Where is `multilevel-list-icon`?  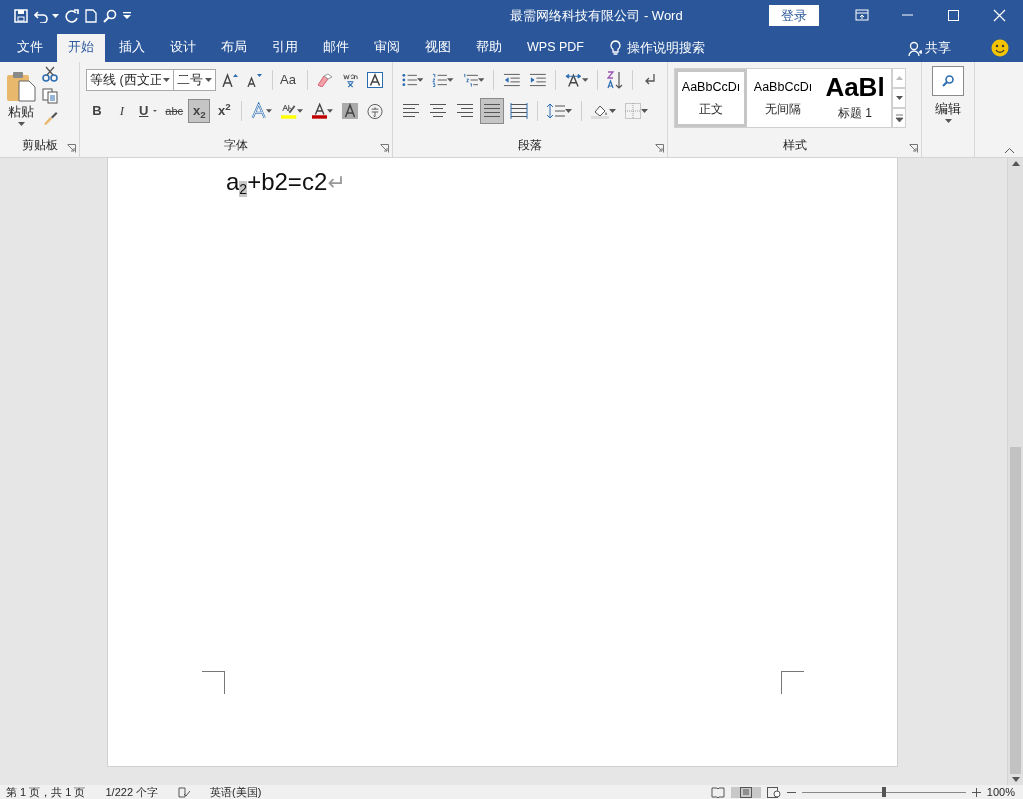 multilevel-list-icon is located at coordinates (470, 80).